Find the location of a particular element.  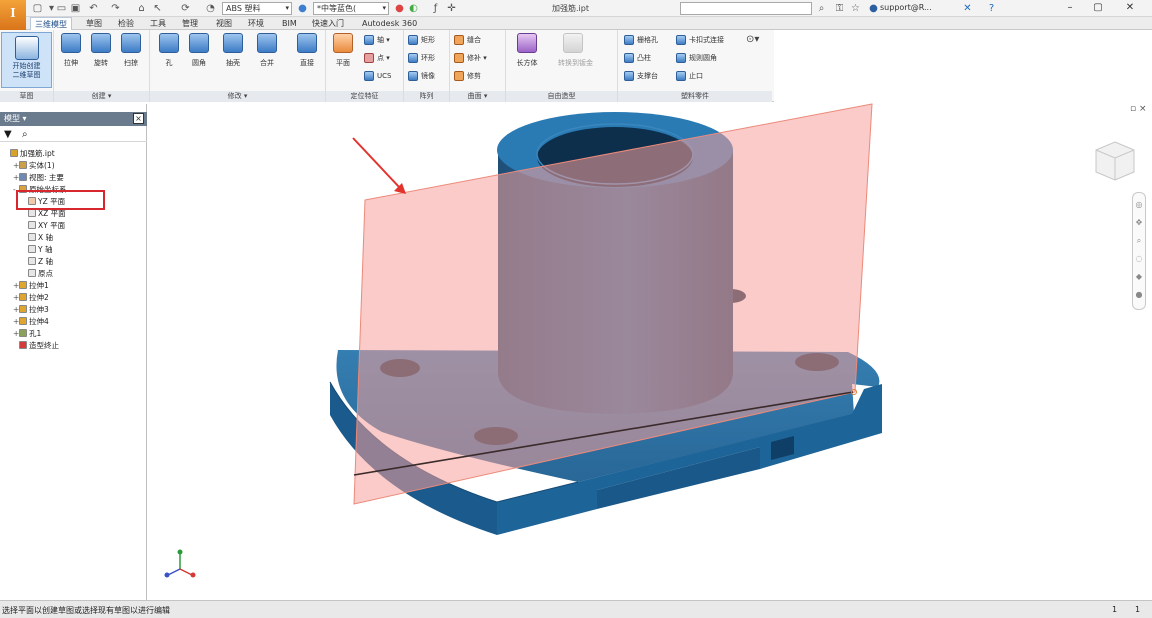

tab-autodesk-360: Autodesk 360 is located at coordinates (389, 23).